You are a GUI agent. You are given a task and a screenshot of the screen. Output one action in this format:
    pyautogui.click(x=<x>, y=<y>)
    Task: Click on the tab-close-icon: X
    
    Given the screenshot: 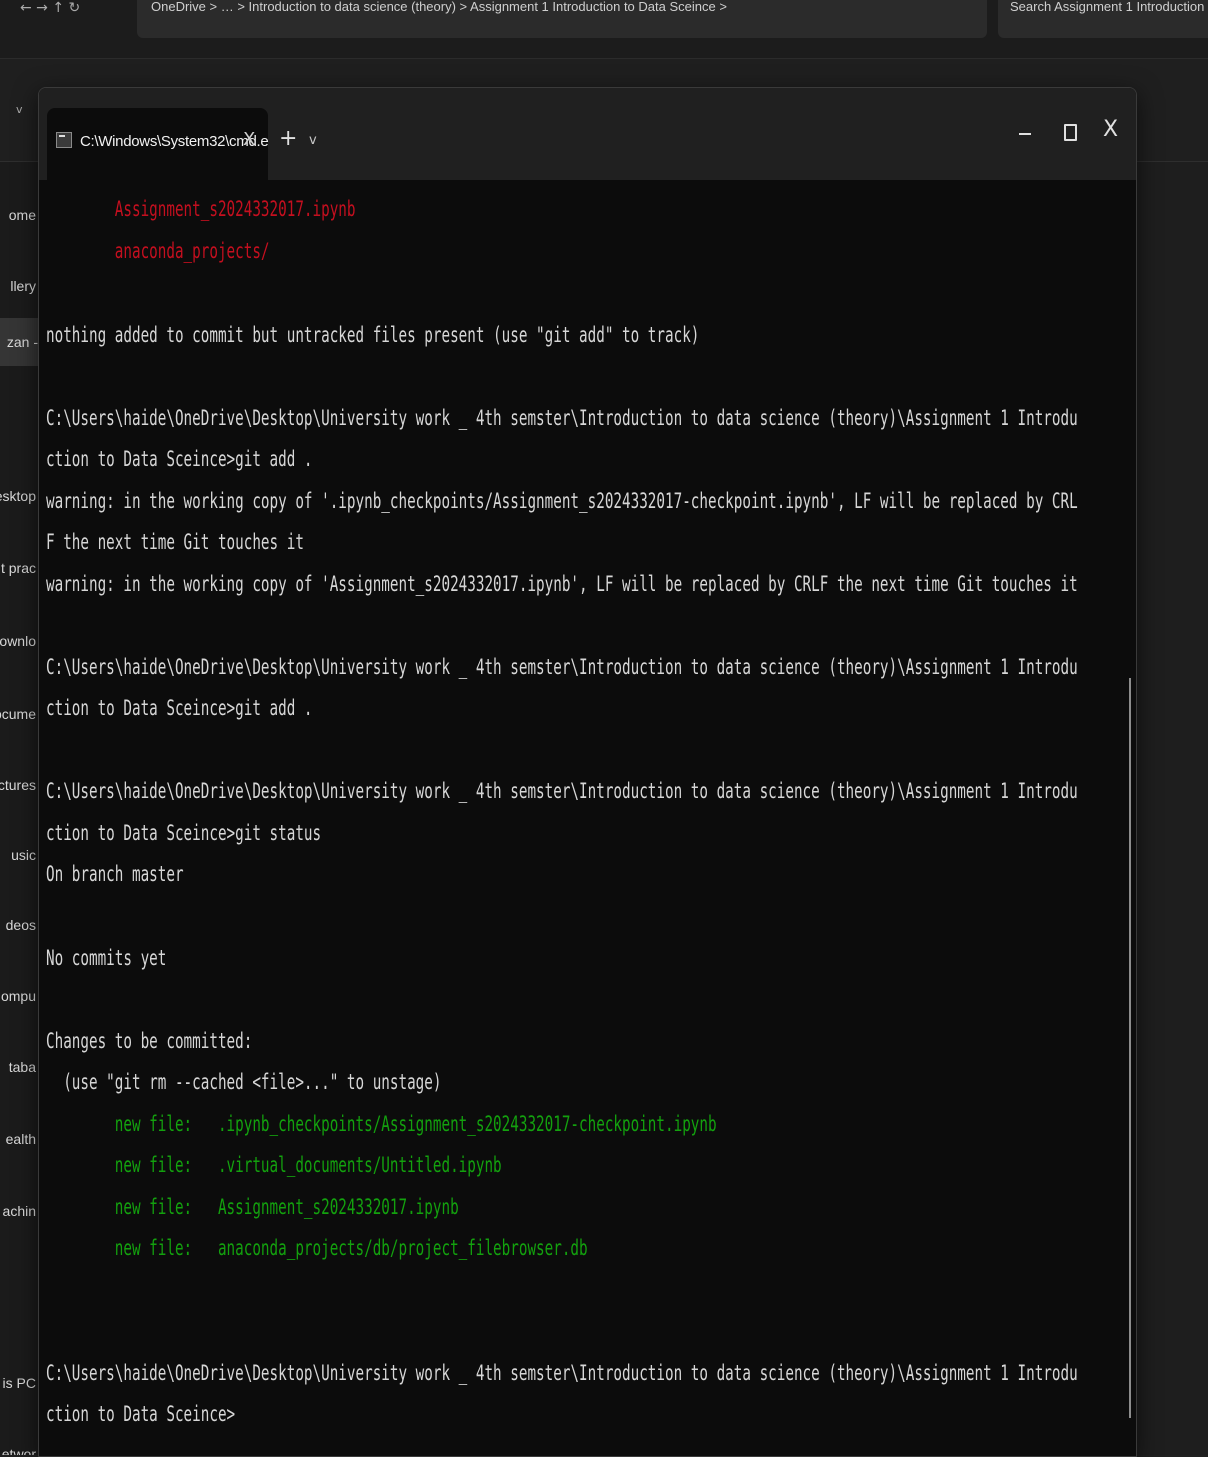 What is the action you would take?
    pyautogui.click(x=249, y=139)
    